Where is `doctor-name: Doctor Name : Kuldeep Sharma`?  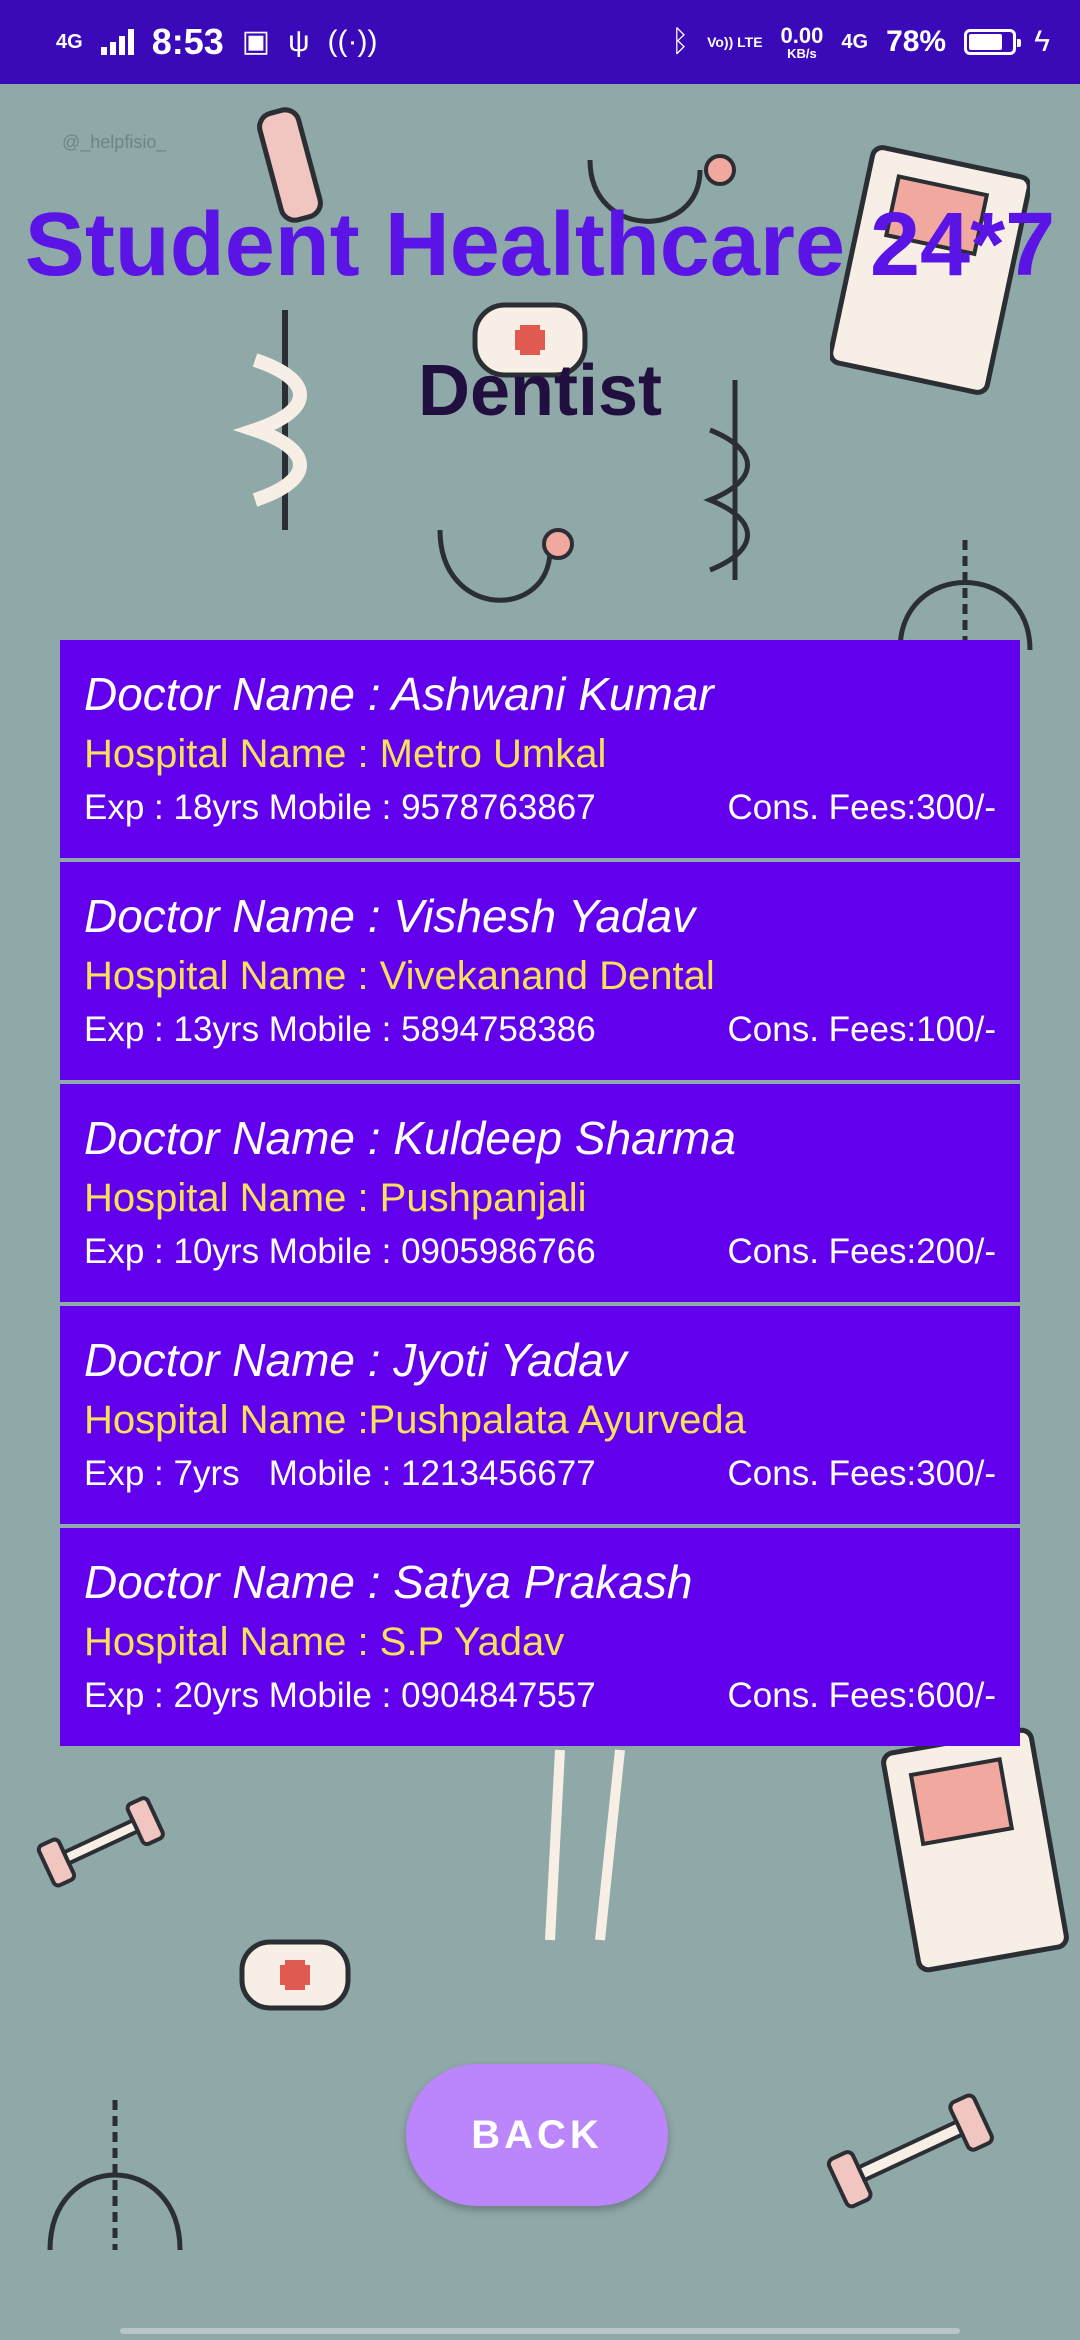
doctor-name: Doctor Name : Kuldeep Sharma is located at coordinates (410, 1138).